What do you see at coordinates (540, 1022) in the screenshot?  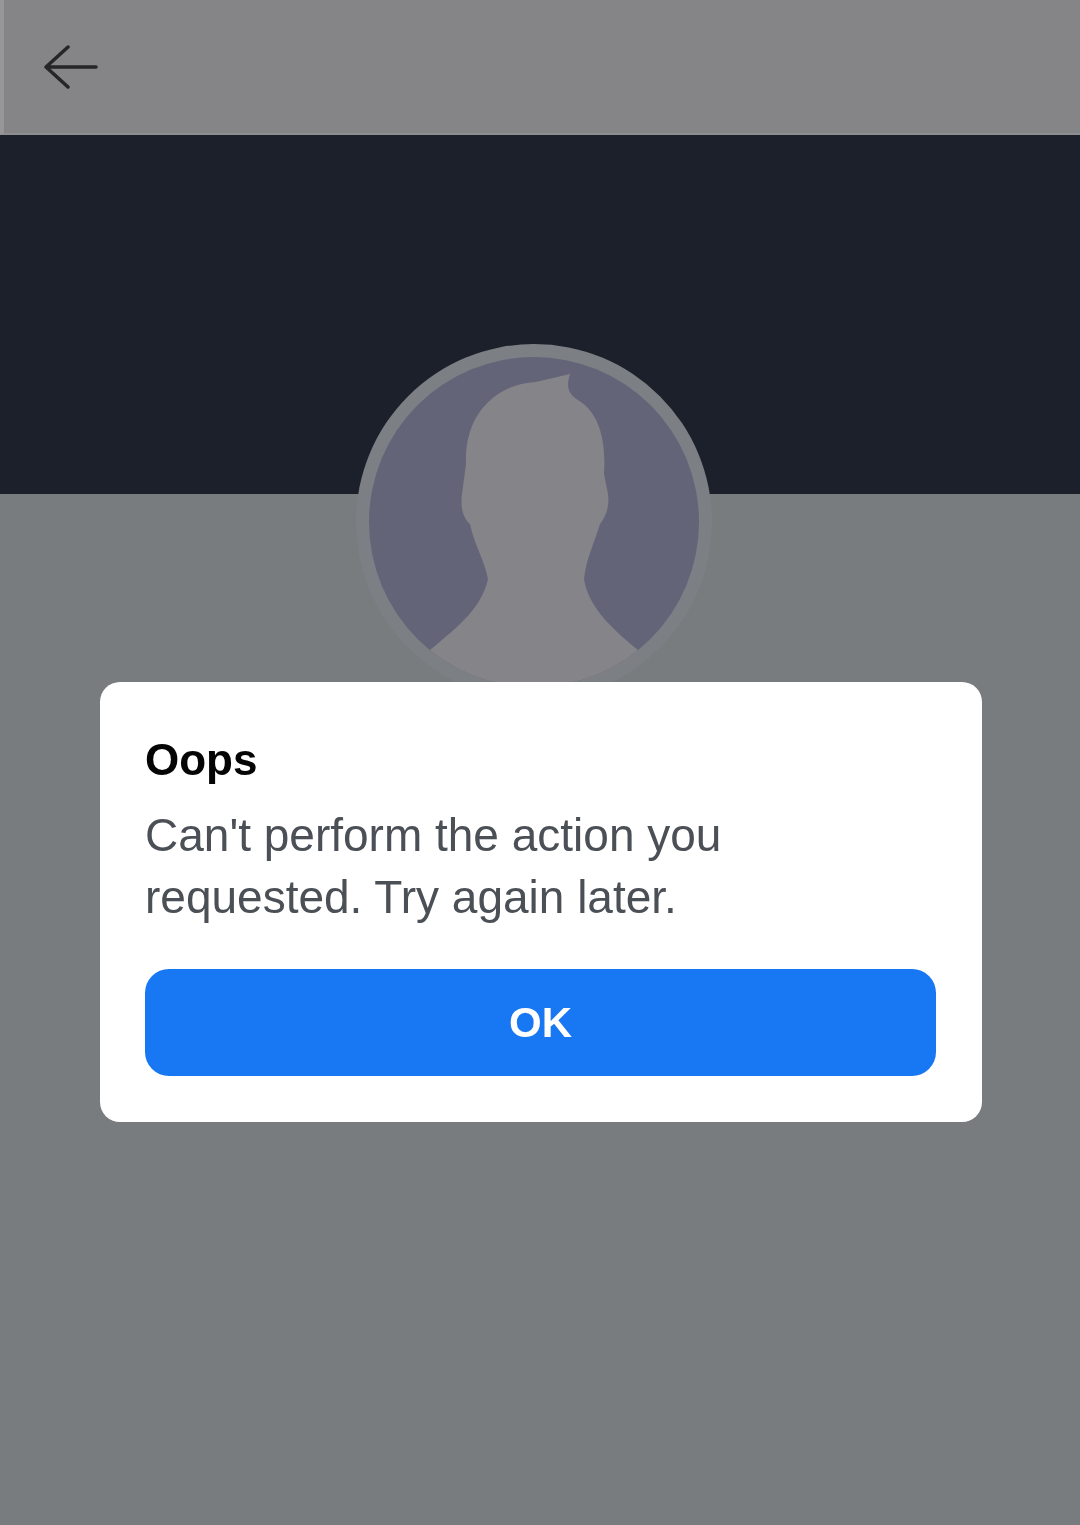 I see `ok-button: OK` at bounding box center [540, 1022].